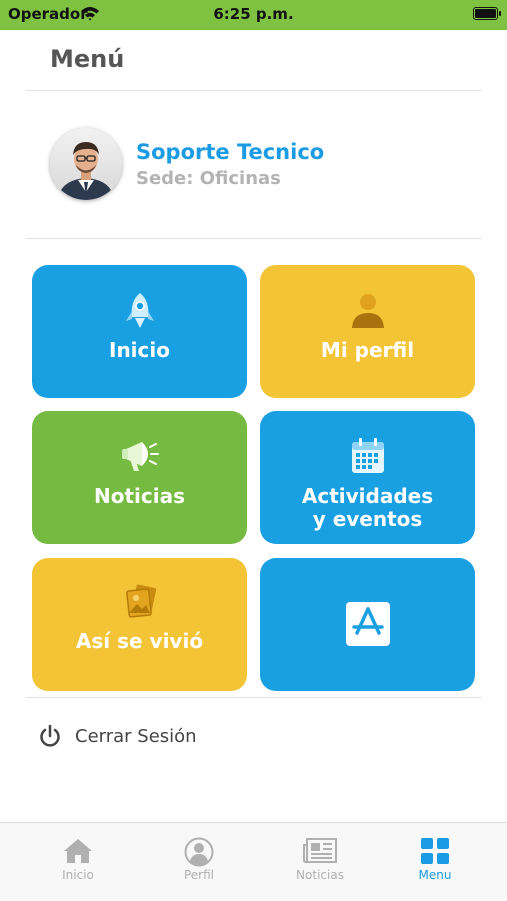  Describe the element at coordinates (435, 875) in the screenshot. I see `tab-menu-label: Menu` at that location.